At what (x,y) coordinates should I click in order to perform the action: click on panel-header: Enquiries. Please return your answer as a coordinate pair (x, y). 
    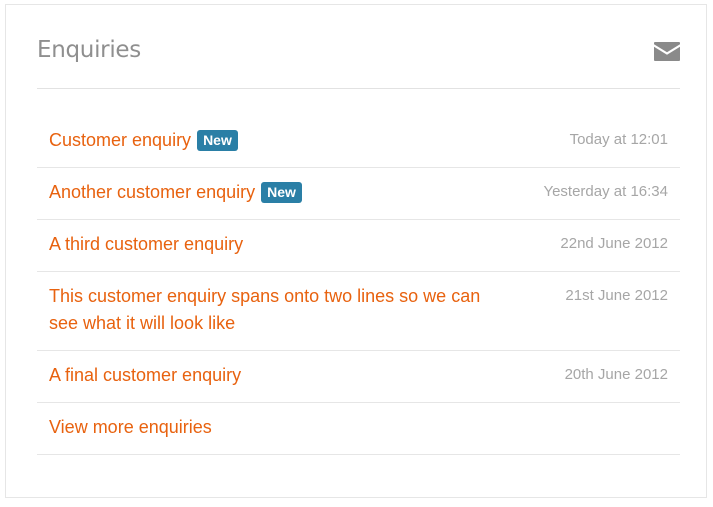
    Looking at the image, I should click on (358, 61).